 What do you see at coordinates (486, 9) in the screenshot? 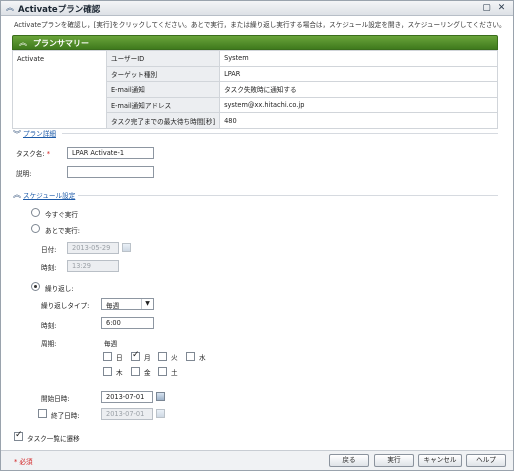
I see `maximize-icon: ▢` at bounding box center [486, 9].